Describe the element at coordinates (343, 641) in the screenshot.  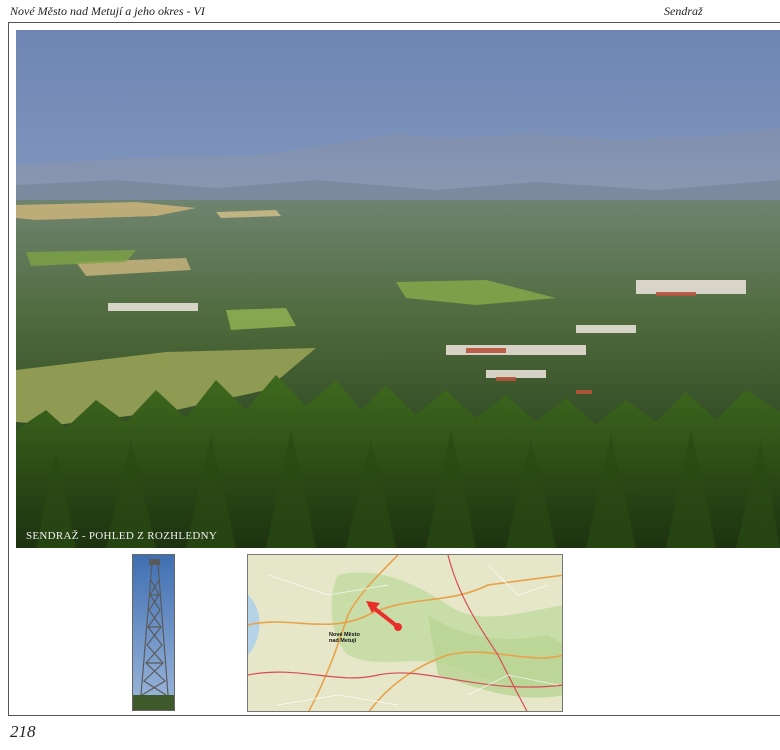
I see `map-town-label-line2: nad Metují` at that location.